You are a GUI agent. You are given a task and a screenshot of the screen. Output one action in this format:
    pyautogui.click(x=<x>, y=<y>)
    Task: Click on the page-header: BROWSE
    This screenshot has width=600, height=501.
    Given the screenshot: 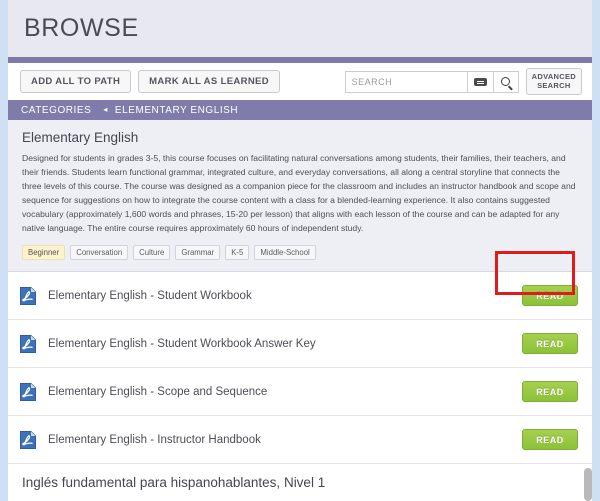 What is the action you would take?
    pyautogui.click(x=300, y=28)
    